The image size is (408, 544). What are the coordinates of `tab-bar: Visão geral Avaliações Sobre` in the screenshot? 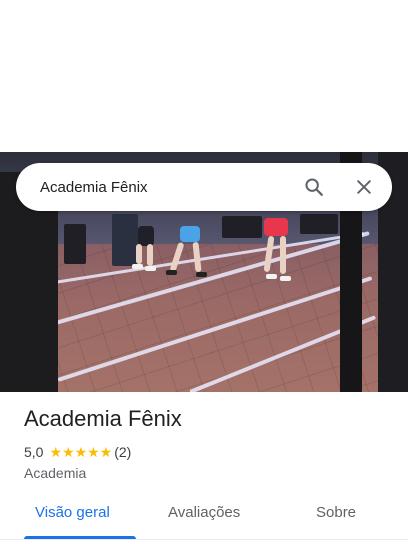 It's located at (204, 521).